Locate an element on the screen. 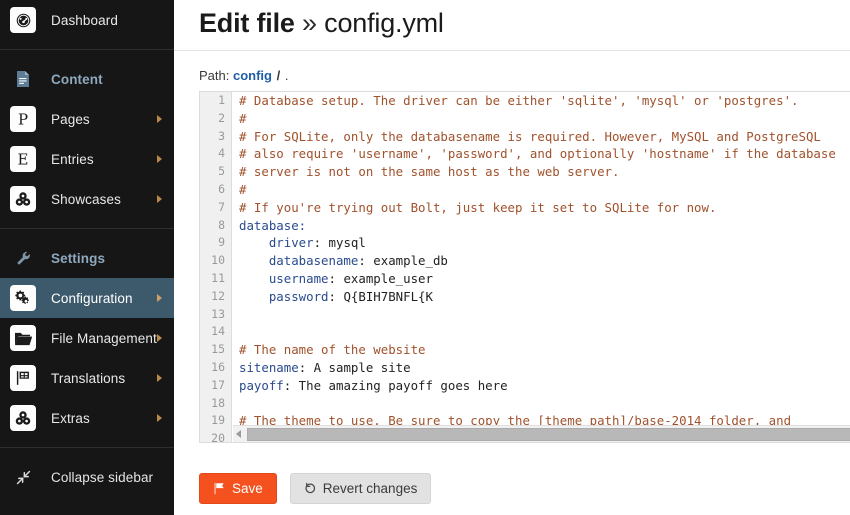 This screenshot has height=515, width=850. scroll-left-arrow-icon is located at coordinates (238, 434).